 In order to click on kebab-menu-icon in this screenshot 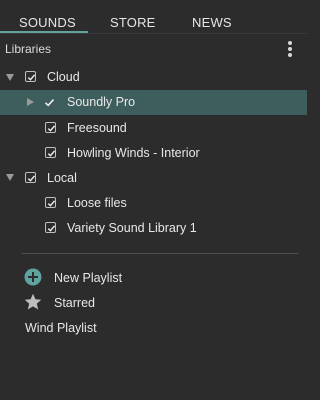, I will do `click(290, 50)`.